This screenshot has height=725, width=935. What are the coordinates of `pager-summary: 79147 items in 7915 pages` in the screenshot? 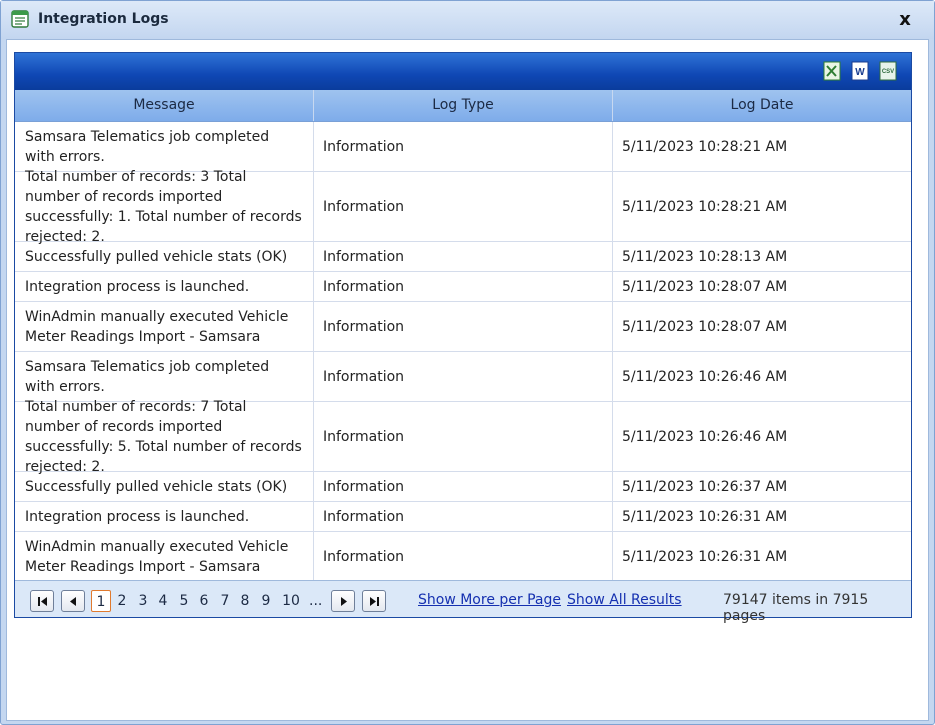 It's located at (817, 608).